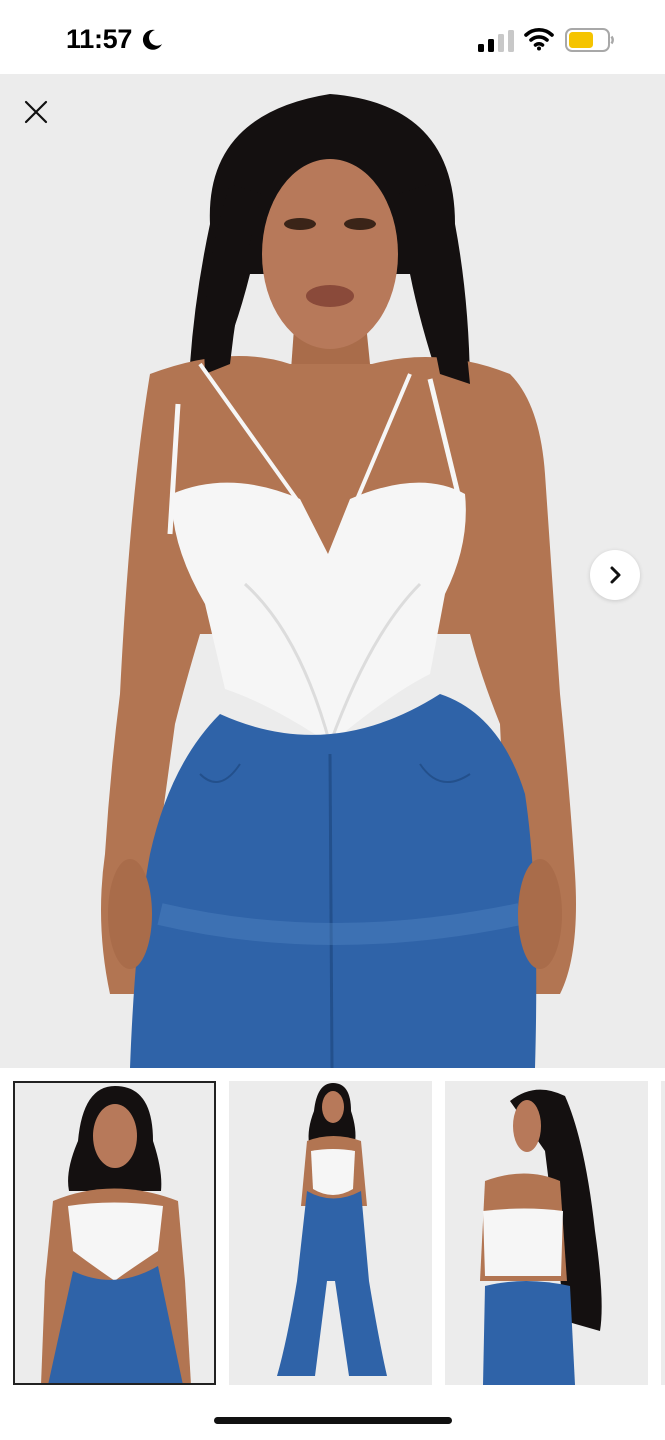  What do you see at coordinates (496, 41) in the screenshot?
I see `cellular-signal-icon` at bounding box center [496, 41].